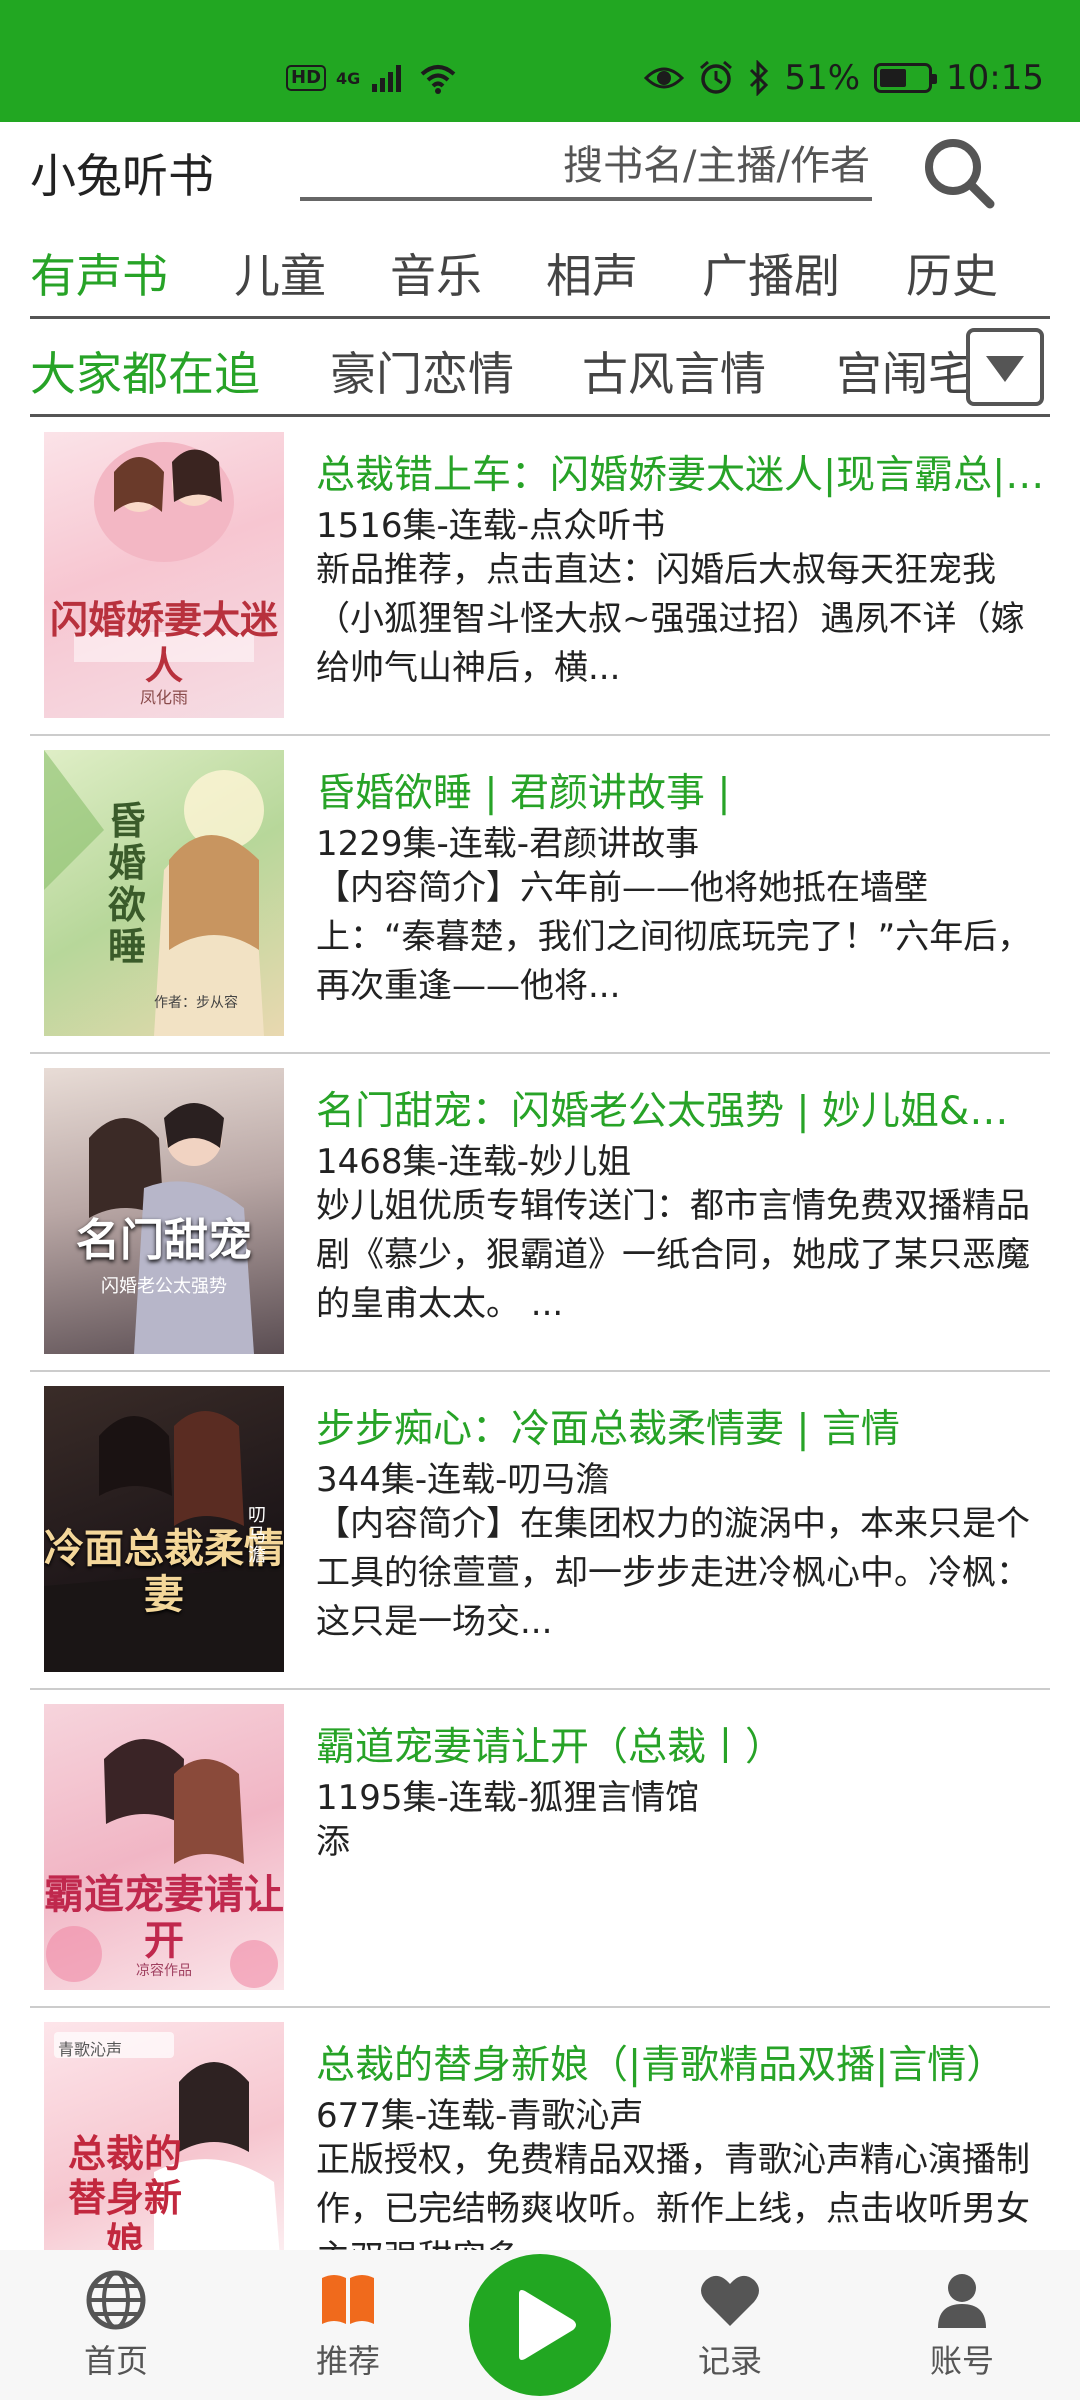  Describe the element at coordinates (995, 78) in the screenshot. I see `clock: 10:15` at that location.